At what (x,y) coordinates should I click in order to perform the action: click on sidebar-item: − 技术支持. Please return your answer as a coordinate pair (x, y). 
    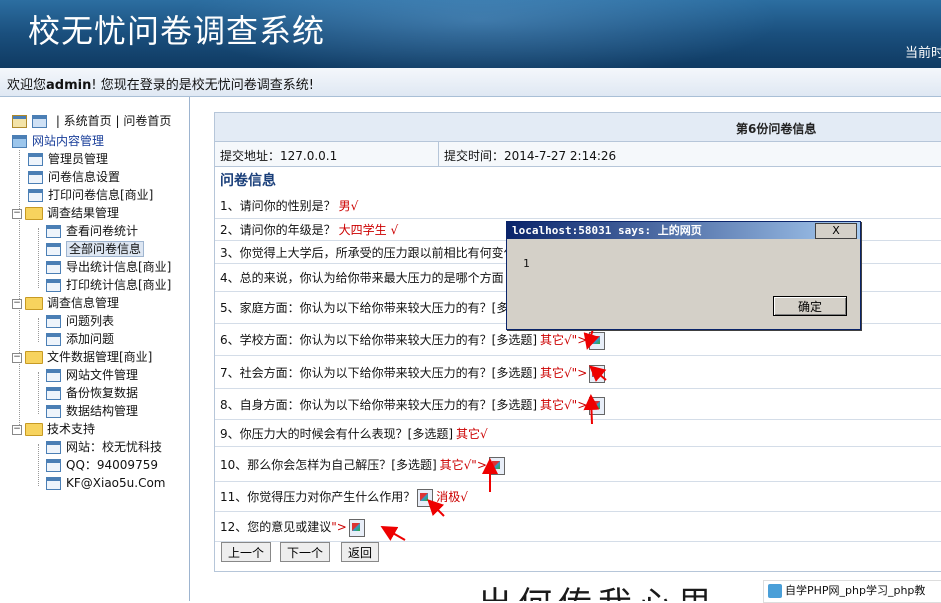
    Looking at the image, I should click on (53, 429).